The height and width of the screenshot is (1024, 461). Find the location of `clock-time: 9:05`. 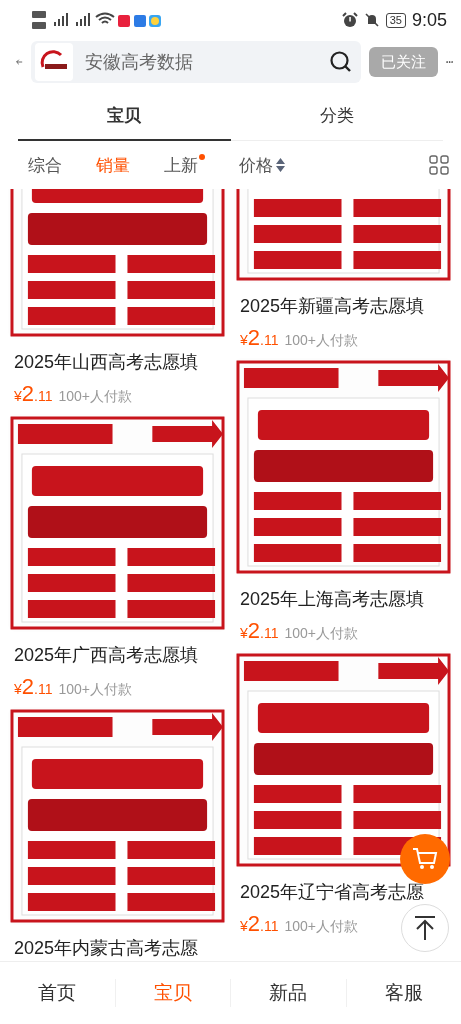

clock-time: 9:05 is located at coordinates (429, 20).